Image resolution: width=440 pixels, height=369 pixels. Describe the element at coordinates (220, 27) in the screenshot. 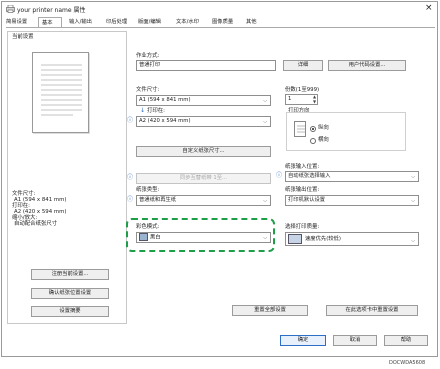

I see `tab-strip-divider` at that location.